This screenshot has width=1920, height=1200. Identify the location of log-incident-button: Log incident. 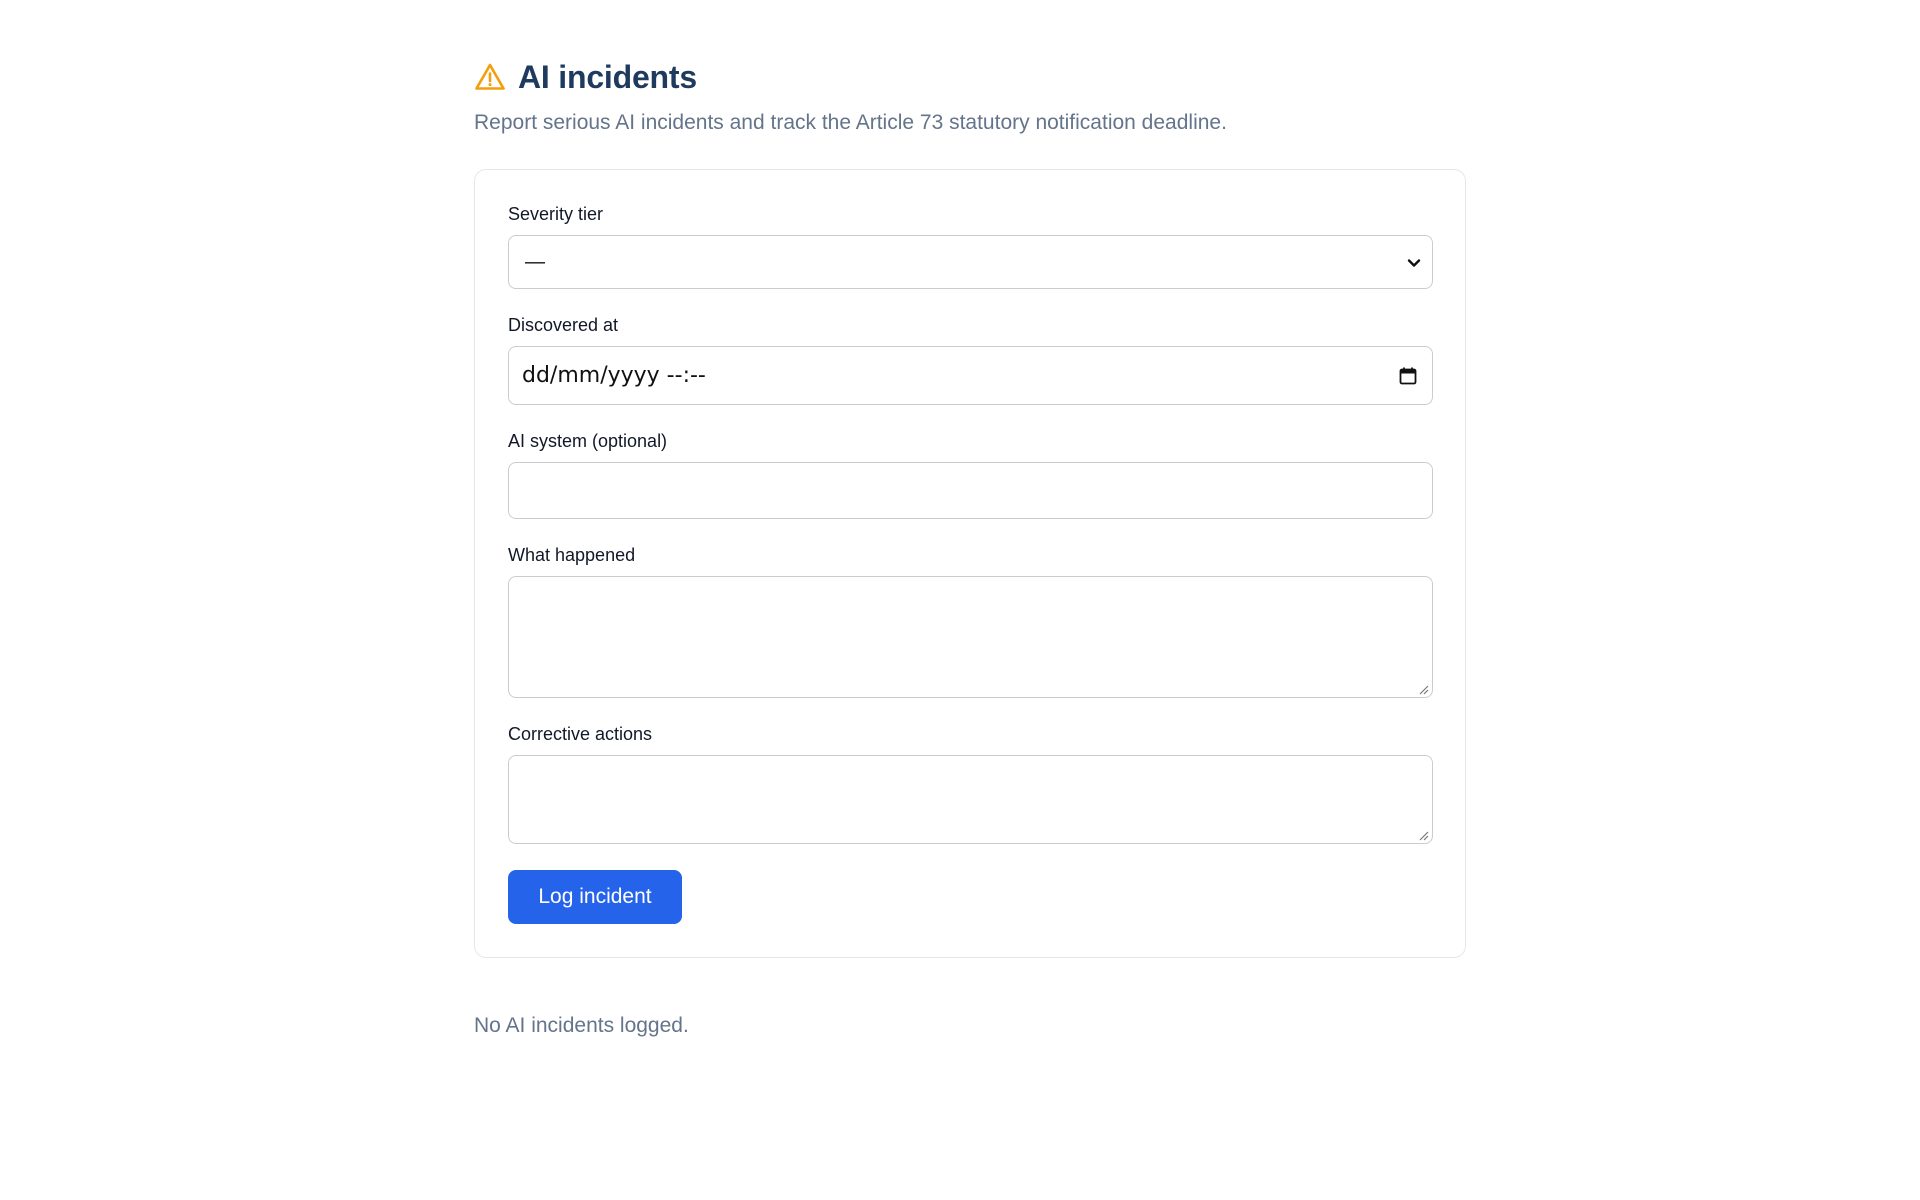
(595, 897).